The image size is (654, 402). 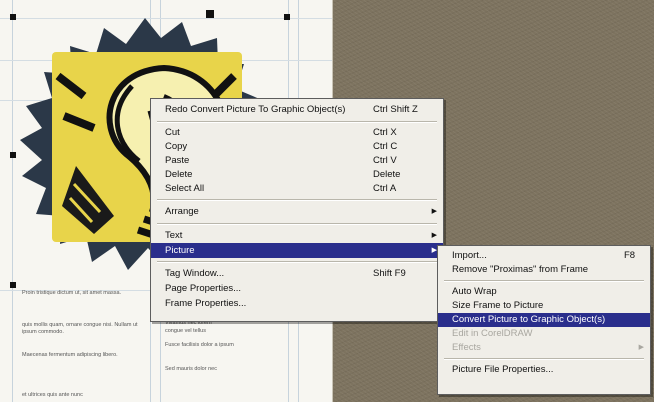 What do you see at coordinates (544, 256) in the screenshot?
I see `submenu-item-import: Import... F8` at bounding box center [544, 256].